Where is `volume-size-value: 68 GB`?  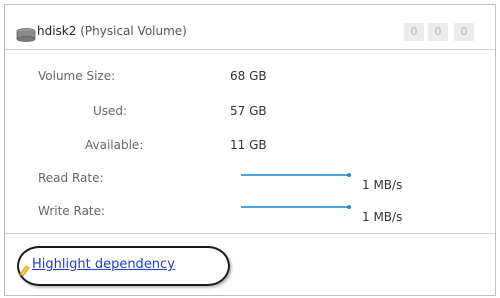
volume-size-value: 68 GB is located at coordinates (248, 76).